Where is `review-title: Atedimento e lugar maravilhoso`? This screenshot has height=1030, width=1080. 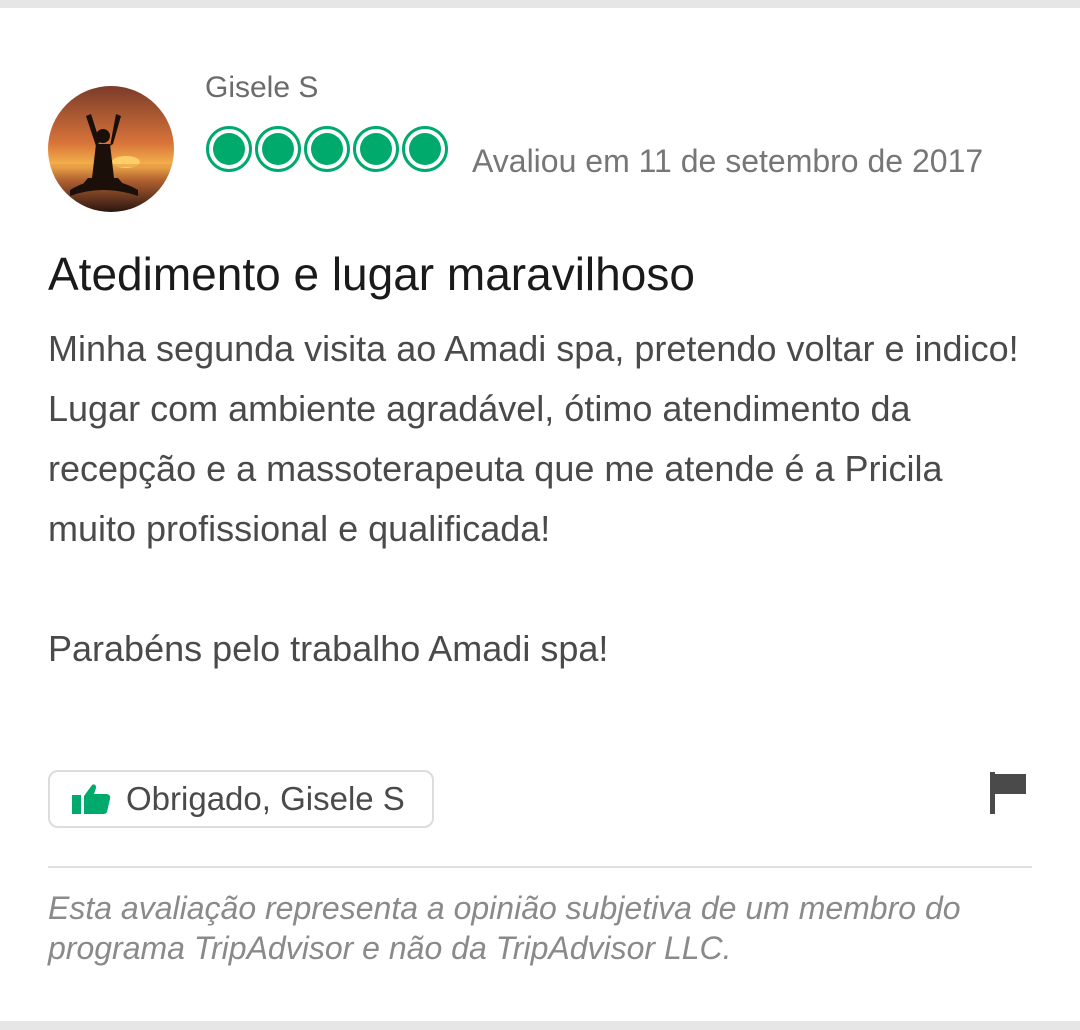
review-title: Atedimento e lugar maravilhoso is located at coordinates (371, 274).